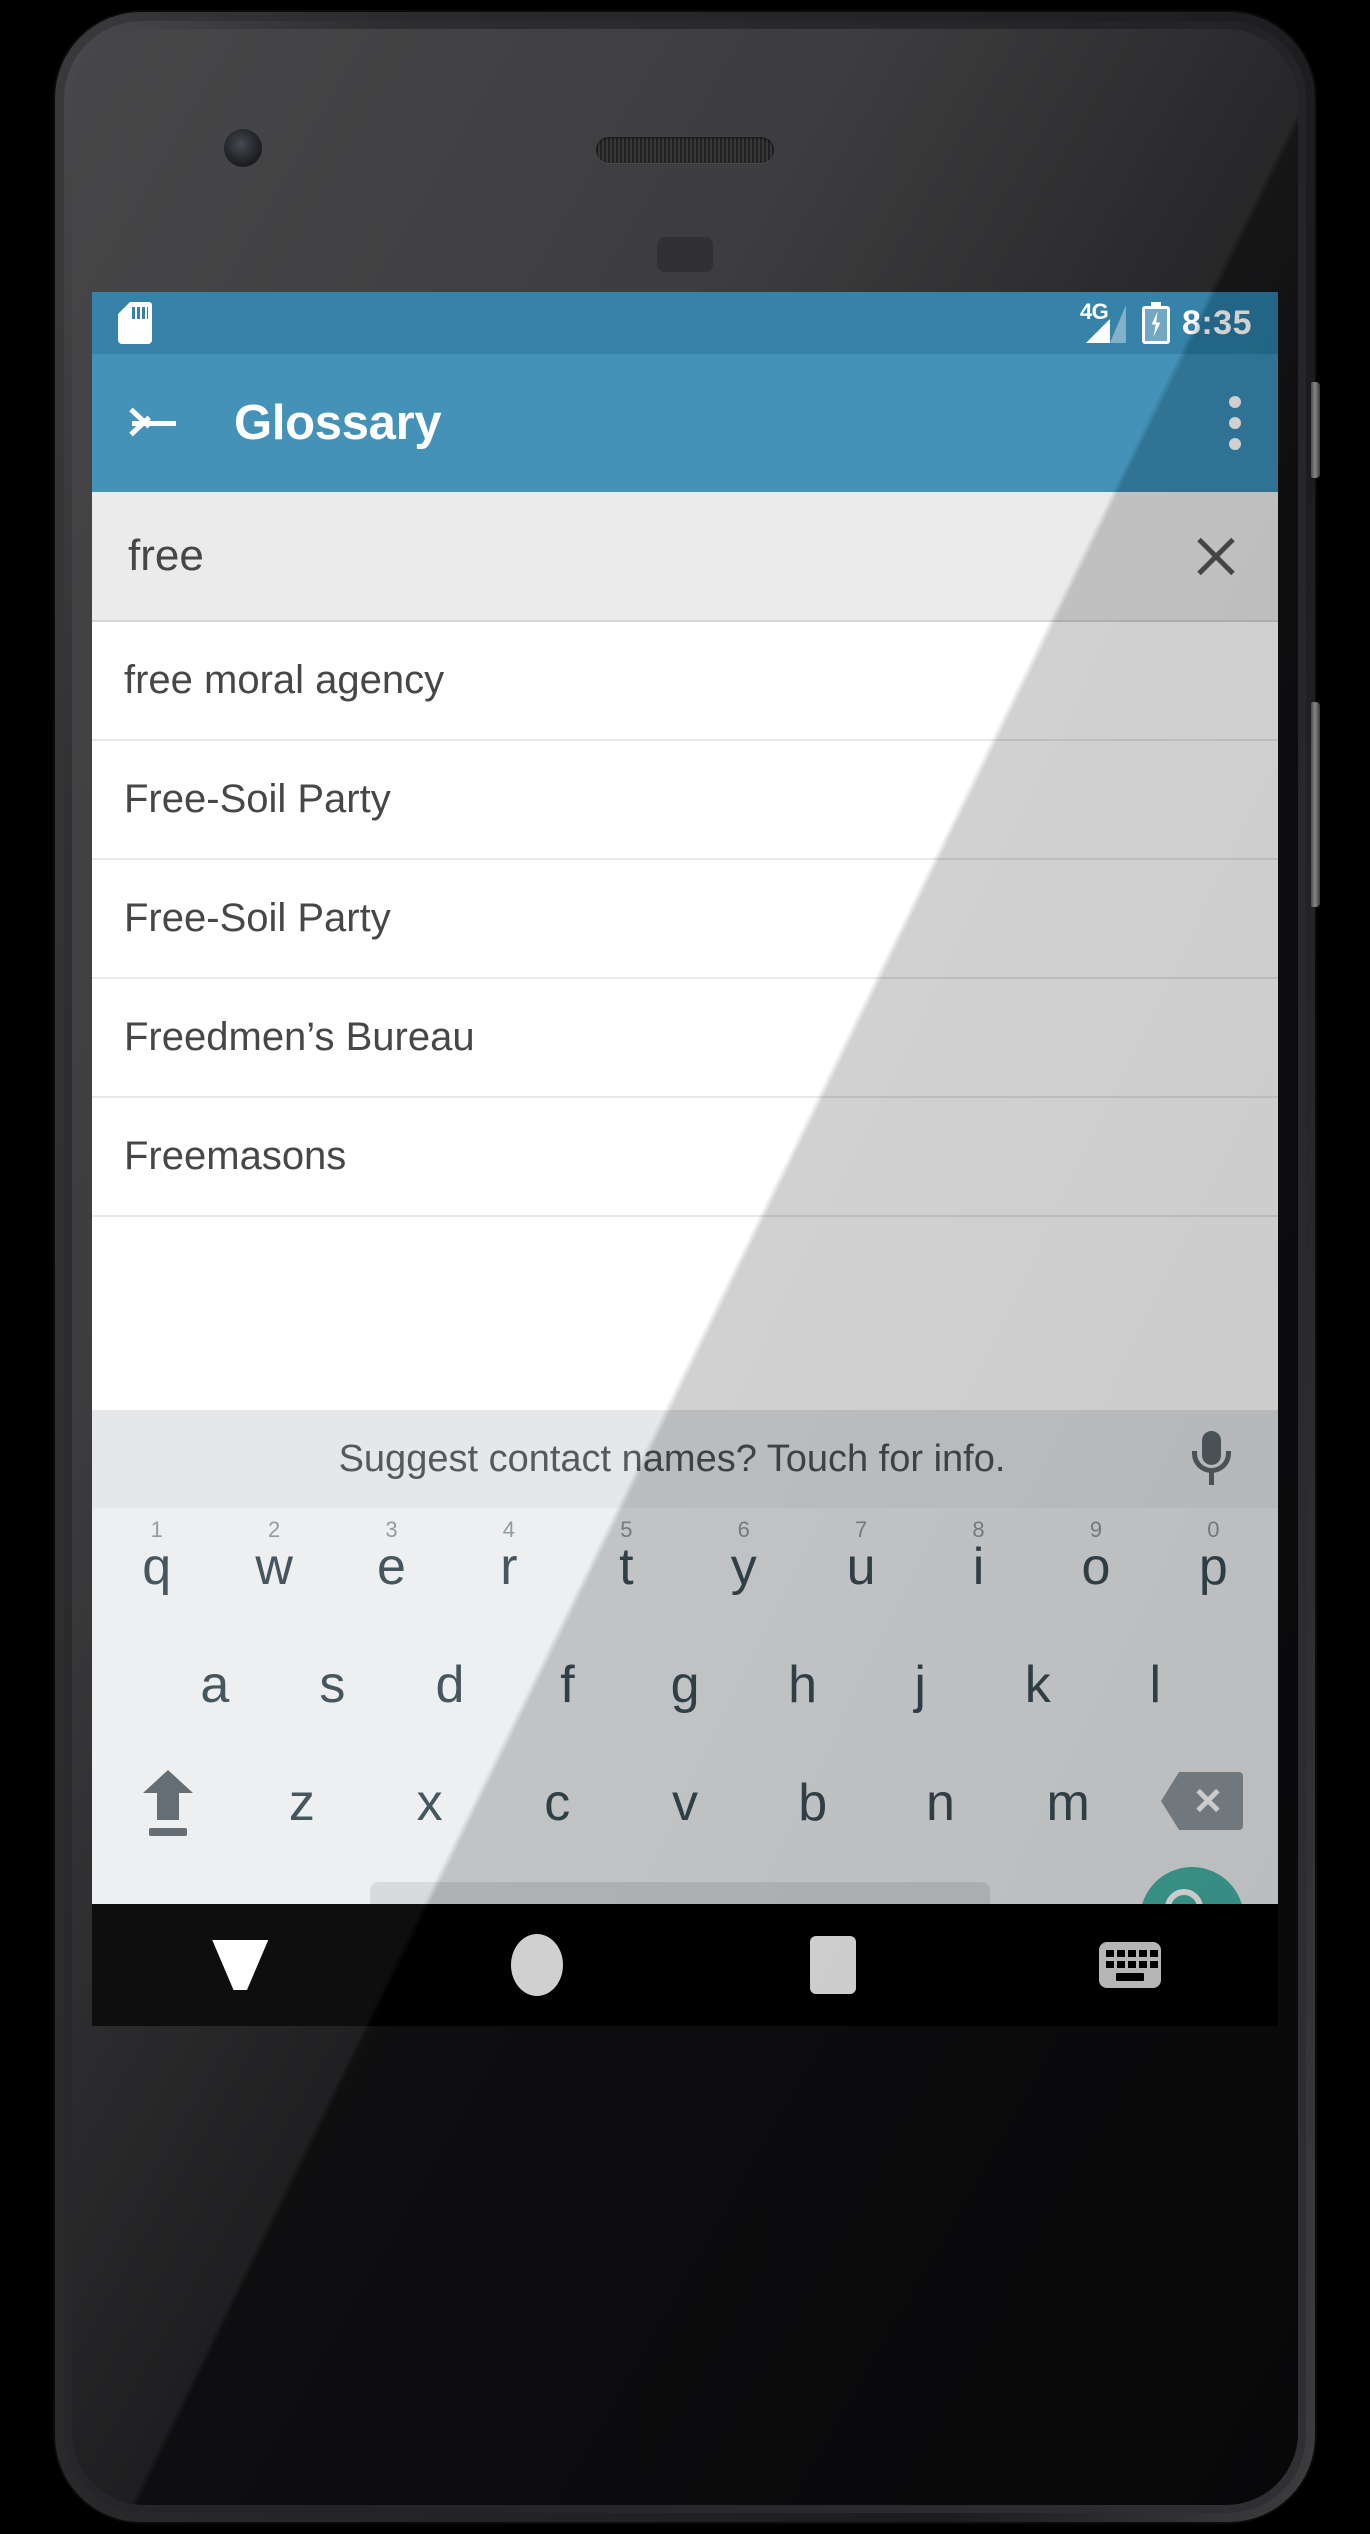  I want to click on key-s: s, so click(333, 1685).